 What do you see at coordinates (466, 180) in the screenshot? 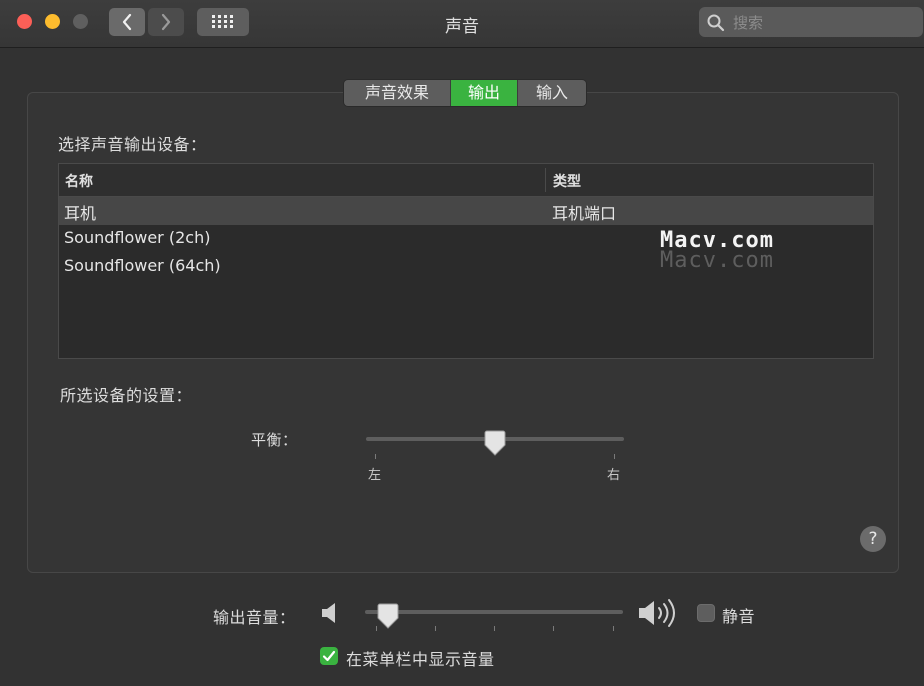
I see `table-header: 名称 类型` at bounding box center [466, 180].